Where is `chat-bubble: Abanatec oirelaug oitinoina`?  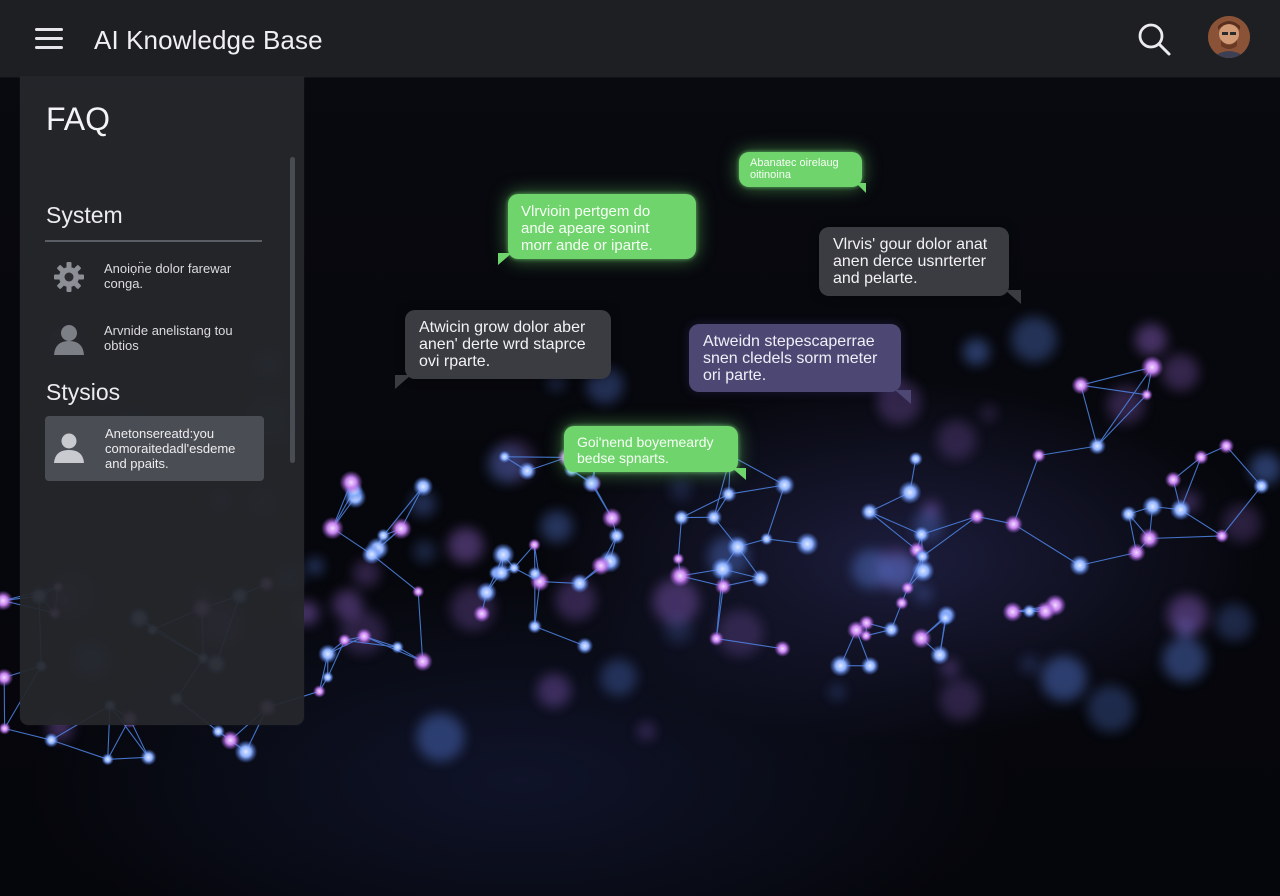 chat-bubble: Abanatec oirelaug oitinoina is located at coordinates (802, 172).